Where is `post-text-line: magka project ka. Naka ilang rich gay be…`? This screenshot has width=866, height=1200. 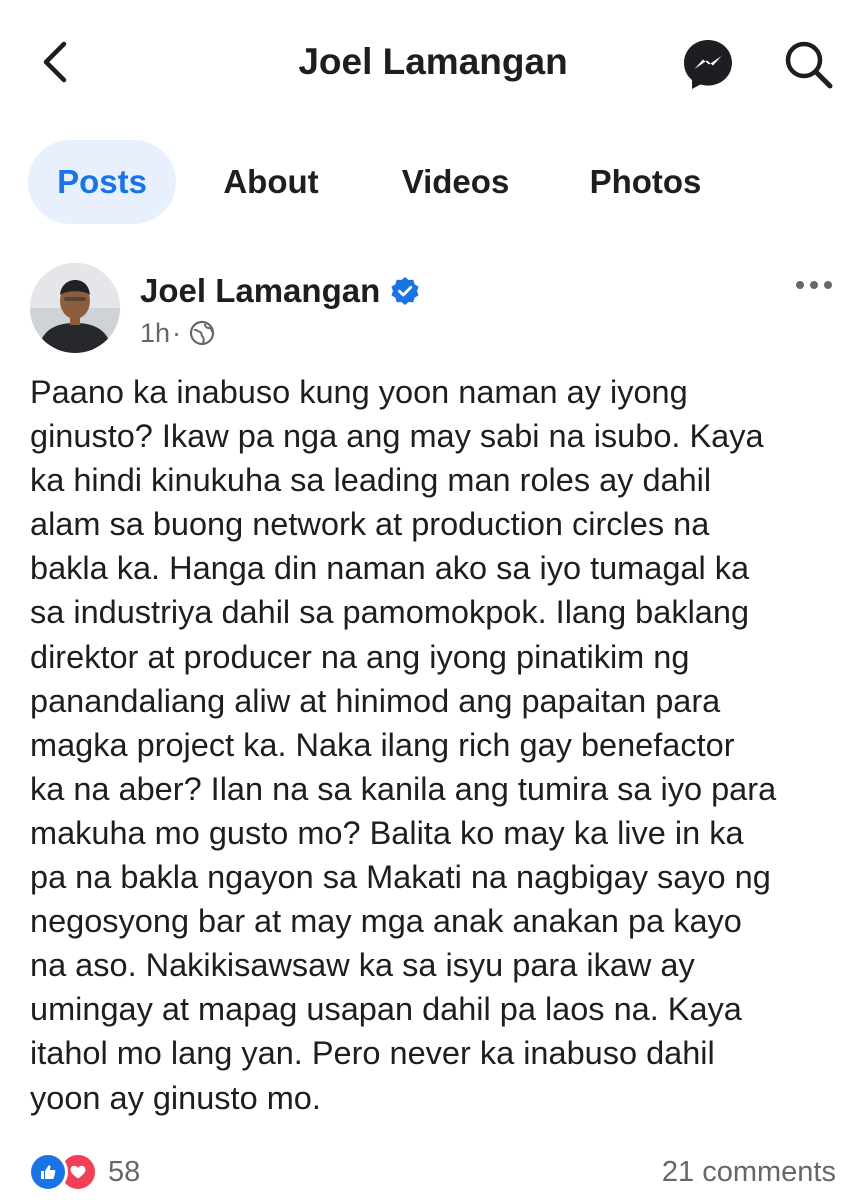
post-text-line: magka project ka. Naka ilang rich gay be… is located at coordinates (382, 744).